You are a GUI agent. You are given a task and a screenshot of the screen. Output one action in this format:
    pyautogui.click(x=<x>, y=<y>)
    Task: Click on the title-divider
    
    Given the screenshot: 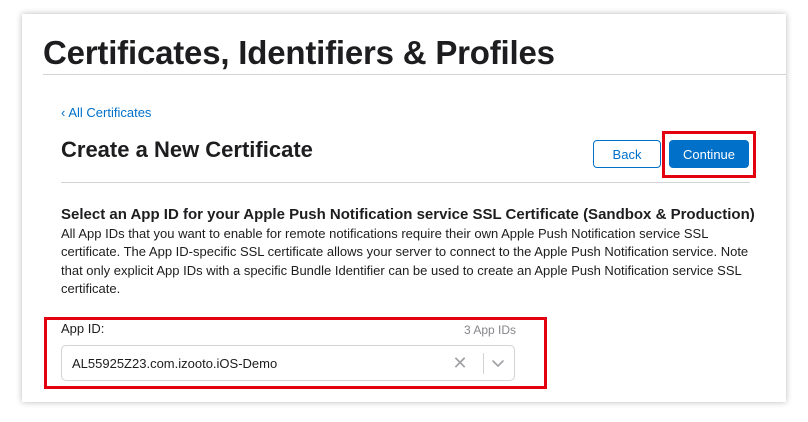 What is the action you would take?
    pyautogui.click(x=414, y=74)
    